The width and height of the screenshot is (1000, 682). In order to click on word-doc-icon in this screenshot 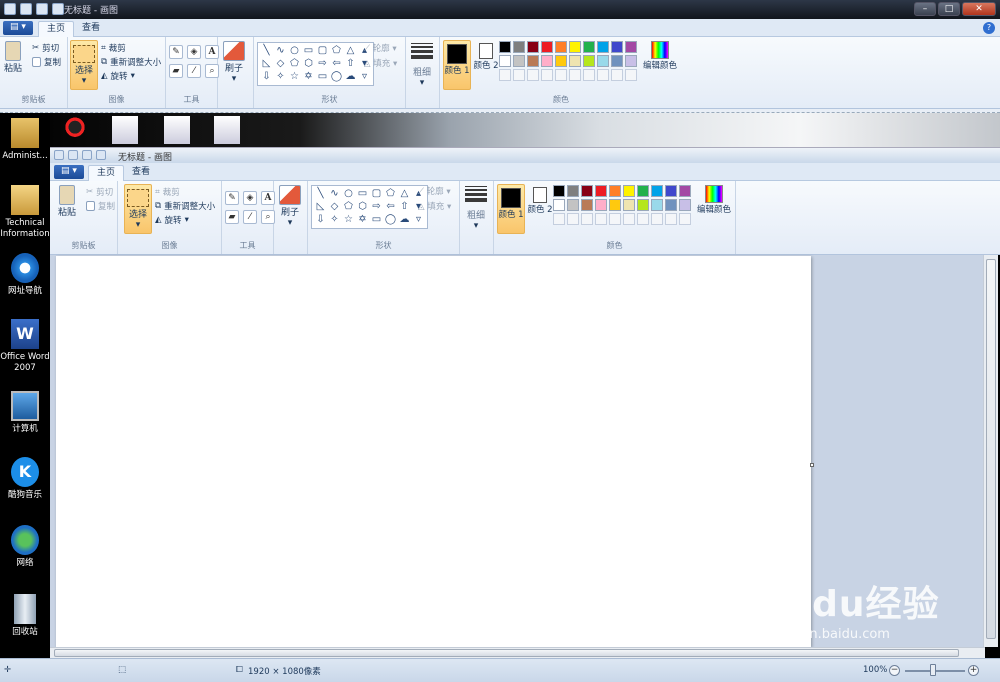, I will do `click(177, 130)`.